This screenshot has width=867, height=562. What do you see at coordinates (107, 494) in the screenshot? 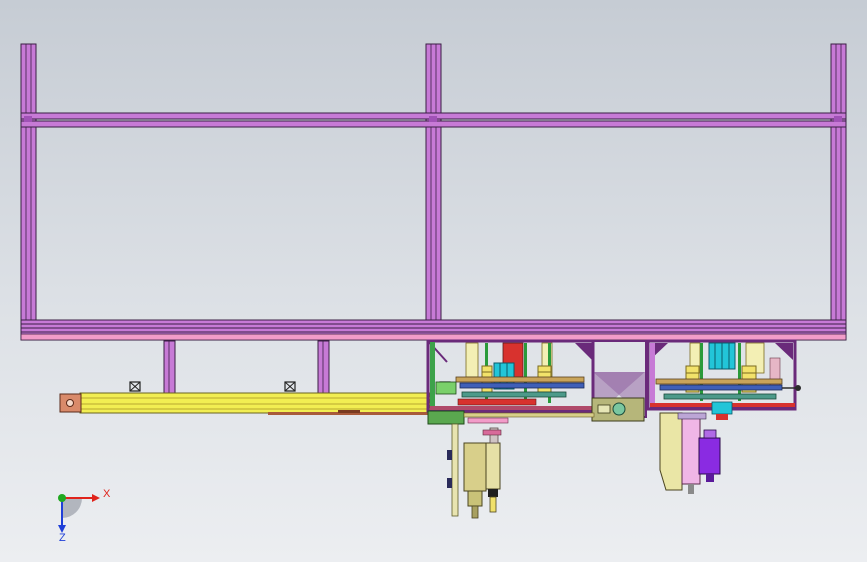
I see `x-axis-label: X` at bounding box center [107, 494].